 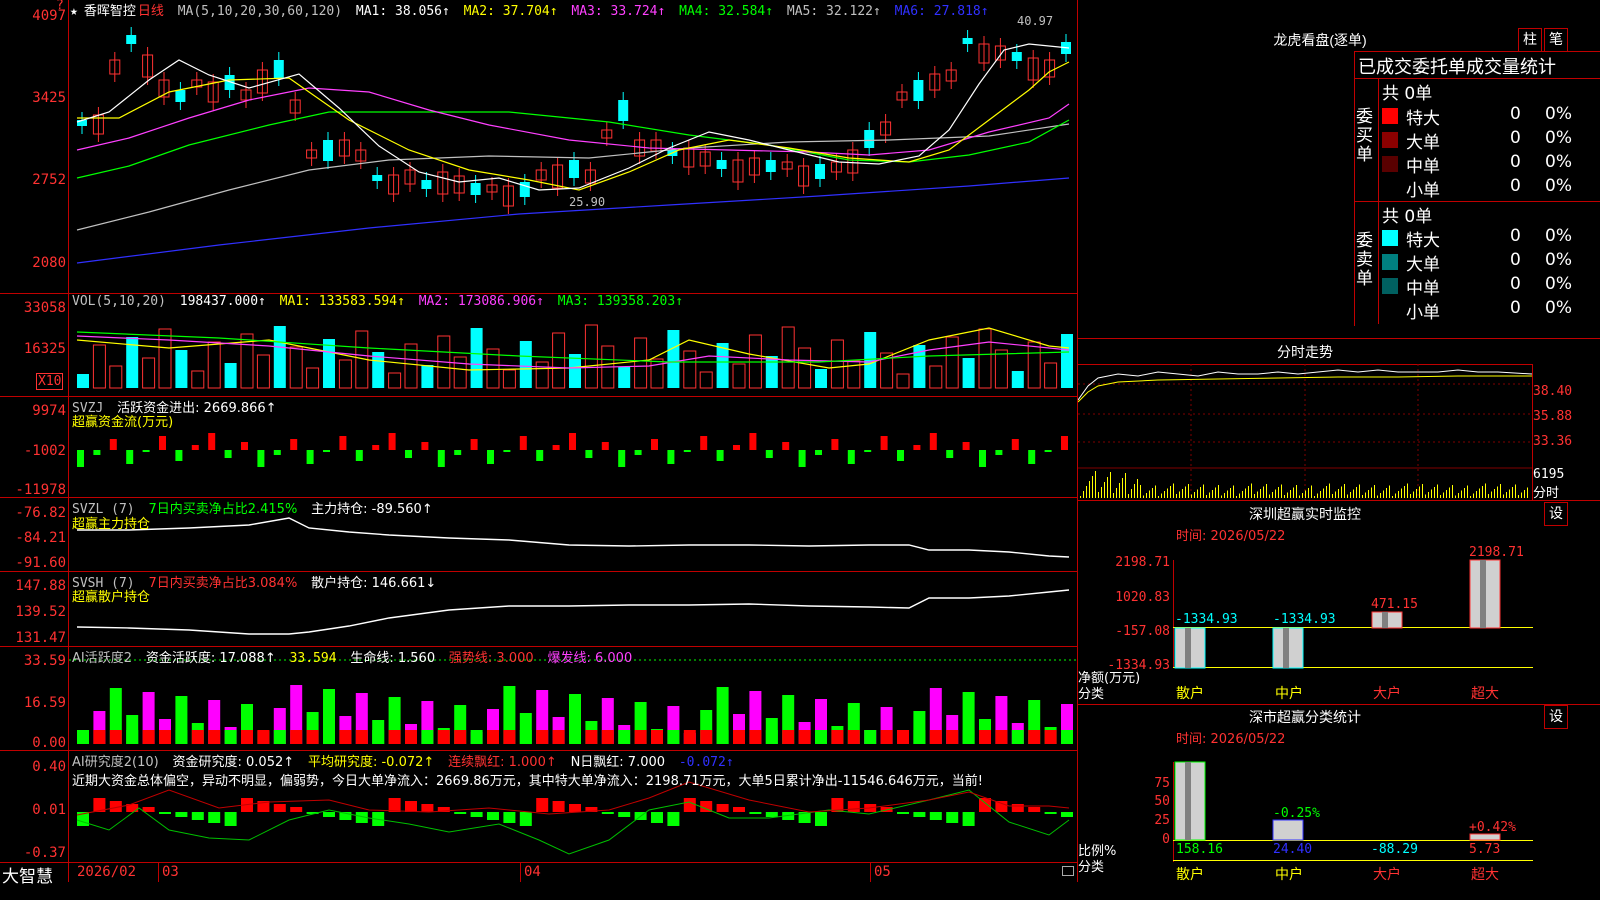 I want to click on svzl-axis-label: -76.82, so click(x=40, y=513).